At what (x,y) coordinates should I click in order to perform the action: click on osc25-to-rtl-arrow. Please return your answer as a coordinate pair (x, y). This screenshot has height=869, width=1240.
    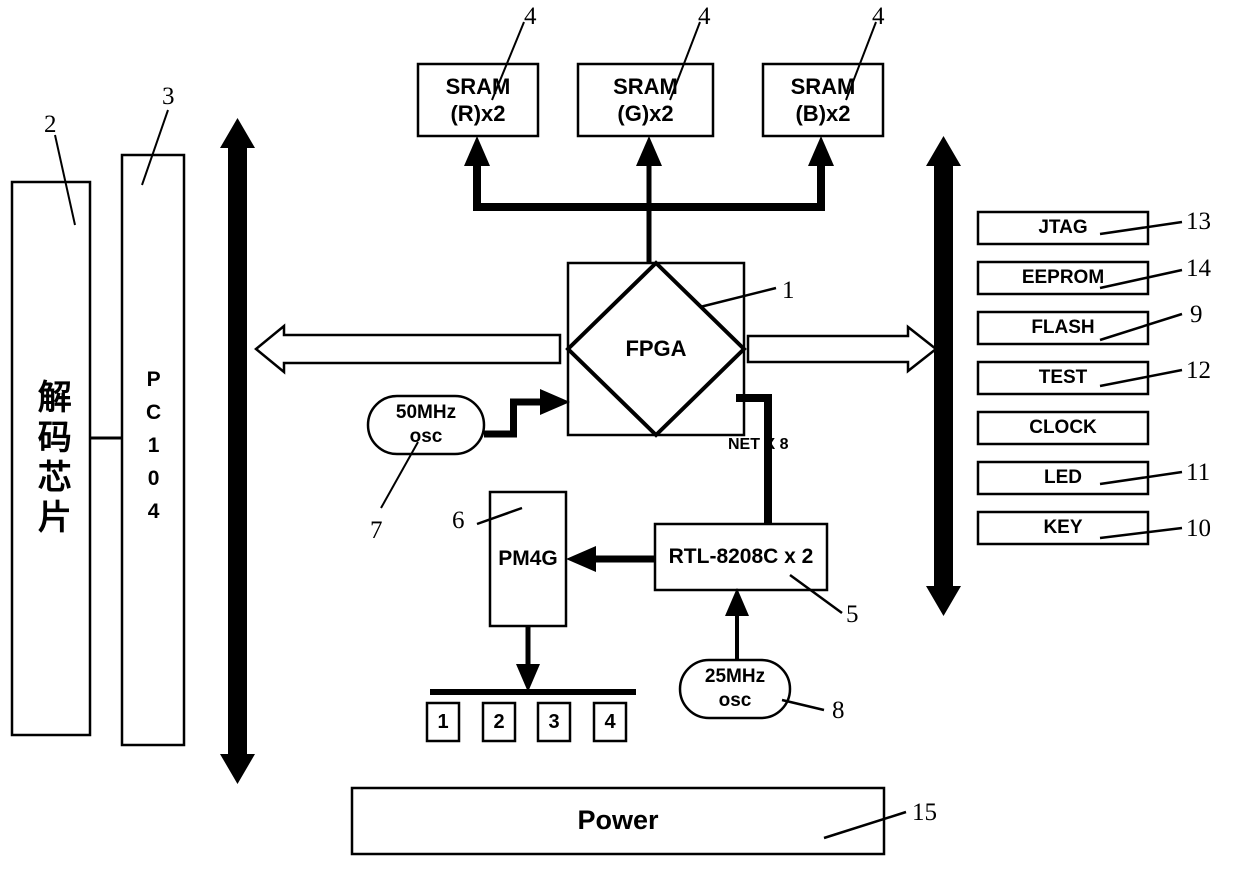
    Looking at the image, I should click on (737, 624).